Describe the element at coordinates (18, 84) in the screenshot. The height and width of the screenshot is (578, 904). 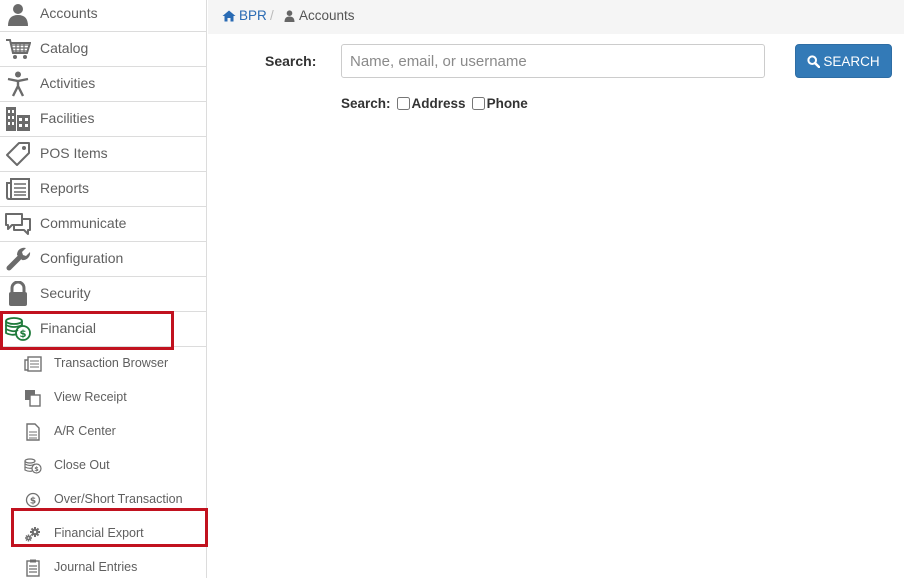
I see `person-icon` at that location.